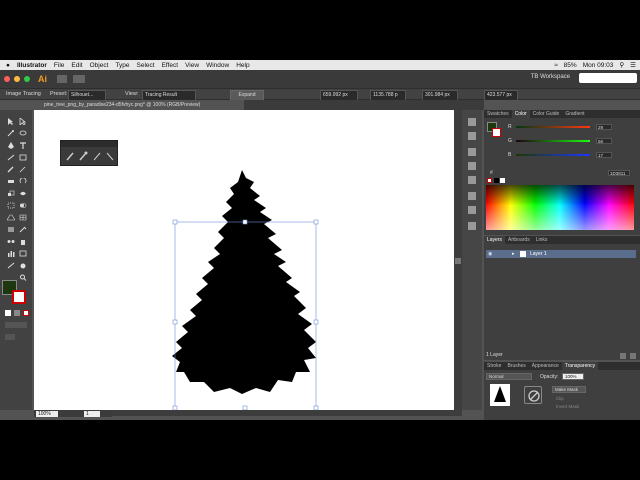 The image size is (640, 480). Describe the element at coordinates (472, 122) in the screenshot. I see `libraries-icon` at that location.